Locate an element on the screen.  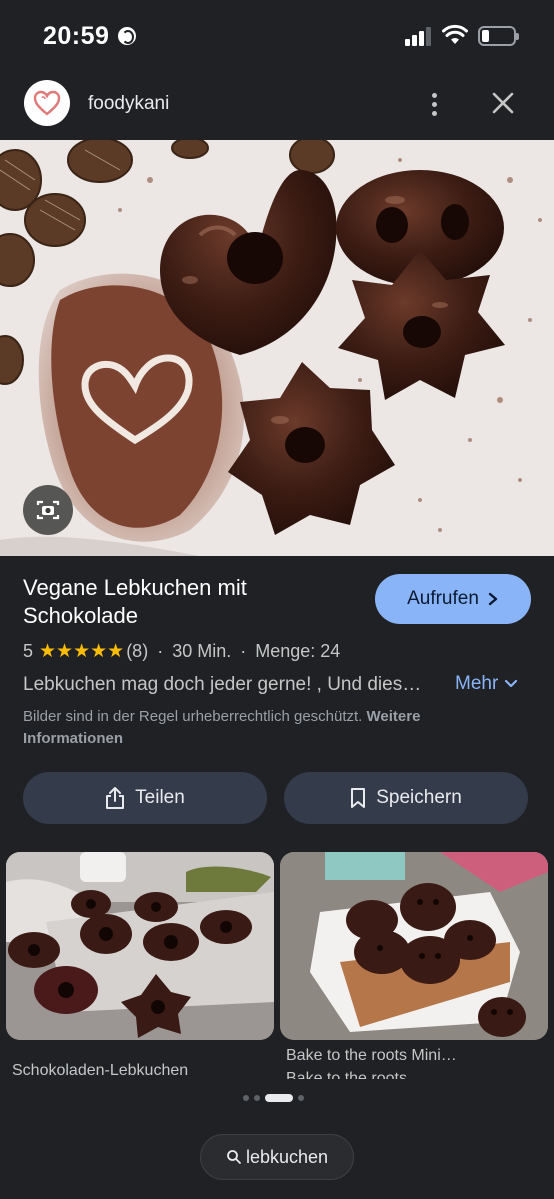
review-count: (8) is located at coordinates (137, 651).